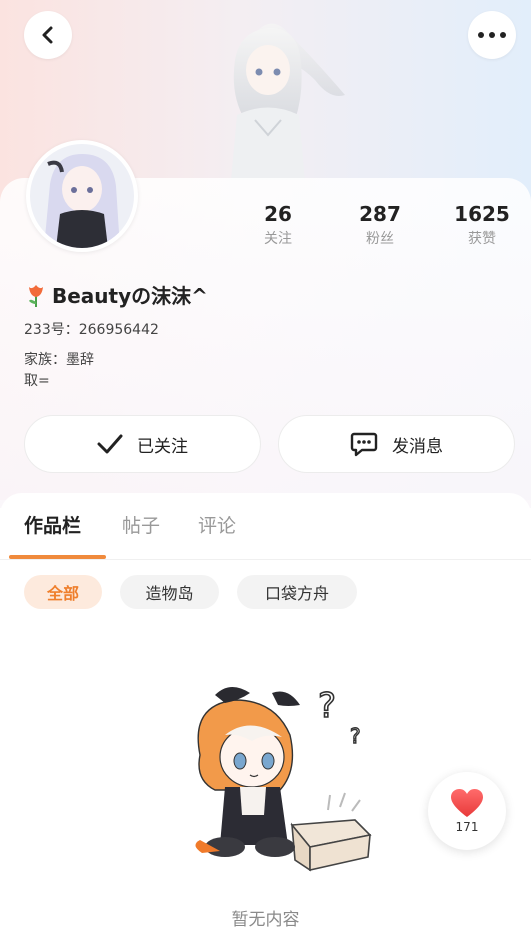 This screenshot has height=930, width=531. What do you see at coordinates (217, 526) in the screenshot?
I see `tab-comments: 评论` at bounding box center [217, 526].